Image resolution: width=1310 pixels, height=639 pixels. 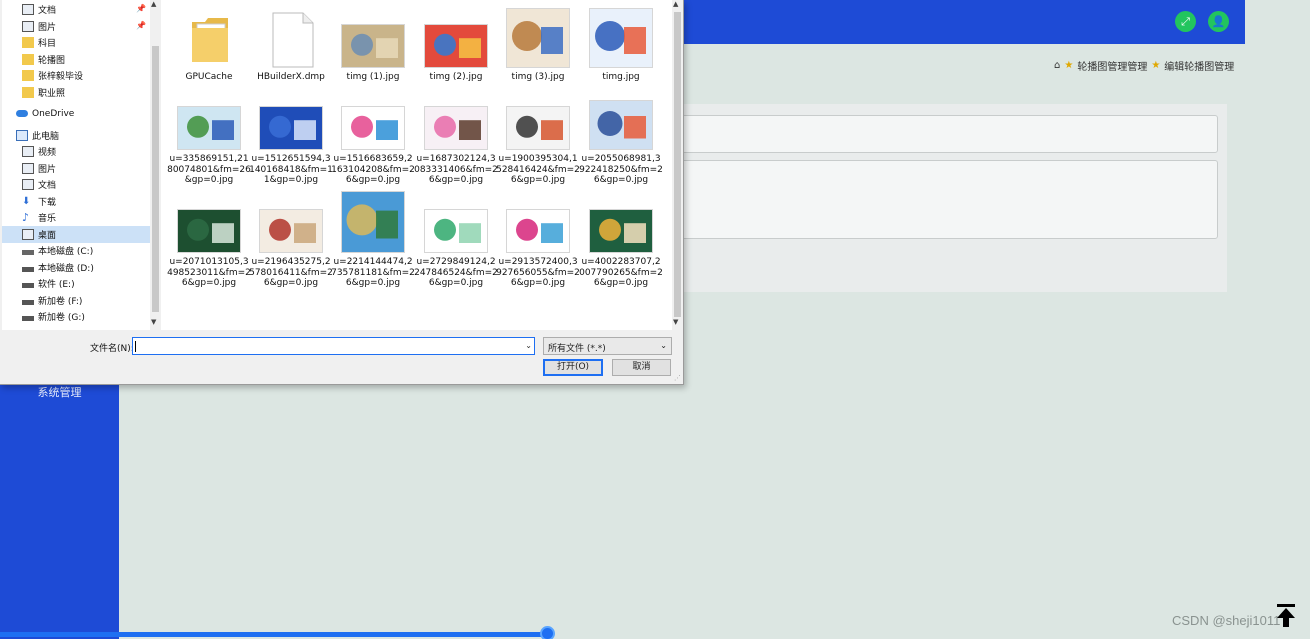 I want to click on computer-icon, so click(x=22, y=135).